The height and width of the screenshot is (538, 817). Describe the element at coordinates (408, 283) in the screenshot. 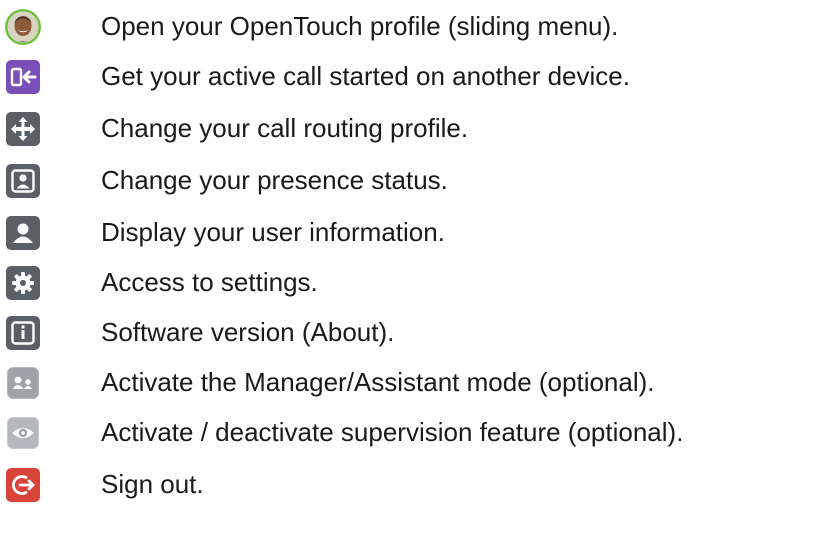

I see `legend-row-settings: Access to settings.` at that location.